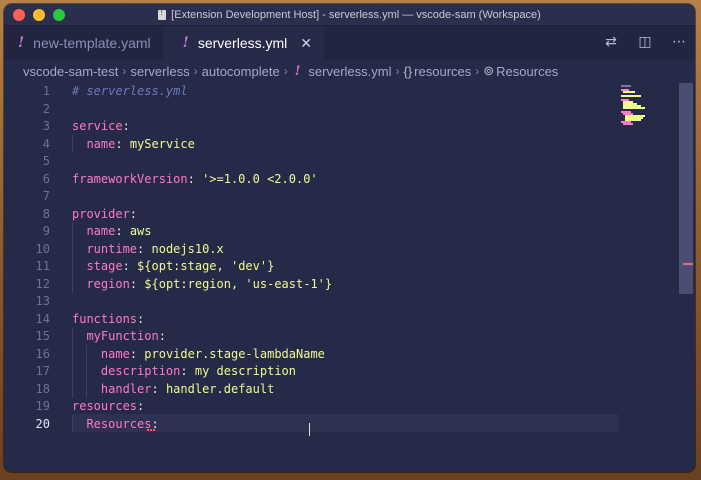  Describe the element at coordinates (527, 71) in the screenshot. I see `breadcrumb-item: Resources` at that location.